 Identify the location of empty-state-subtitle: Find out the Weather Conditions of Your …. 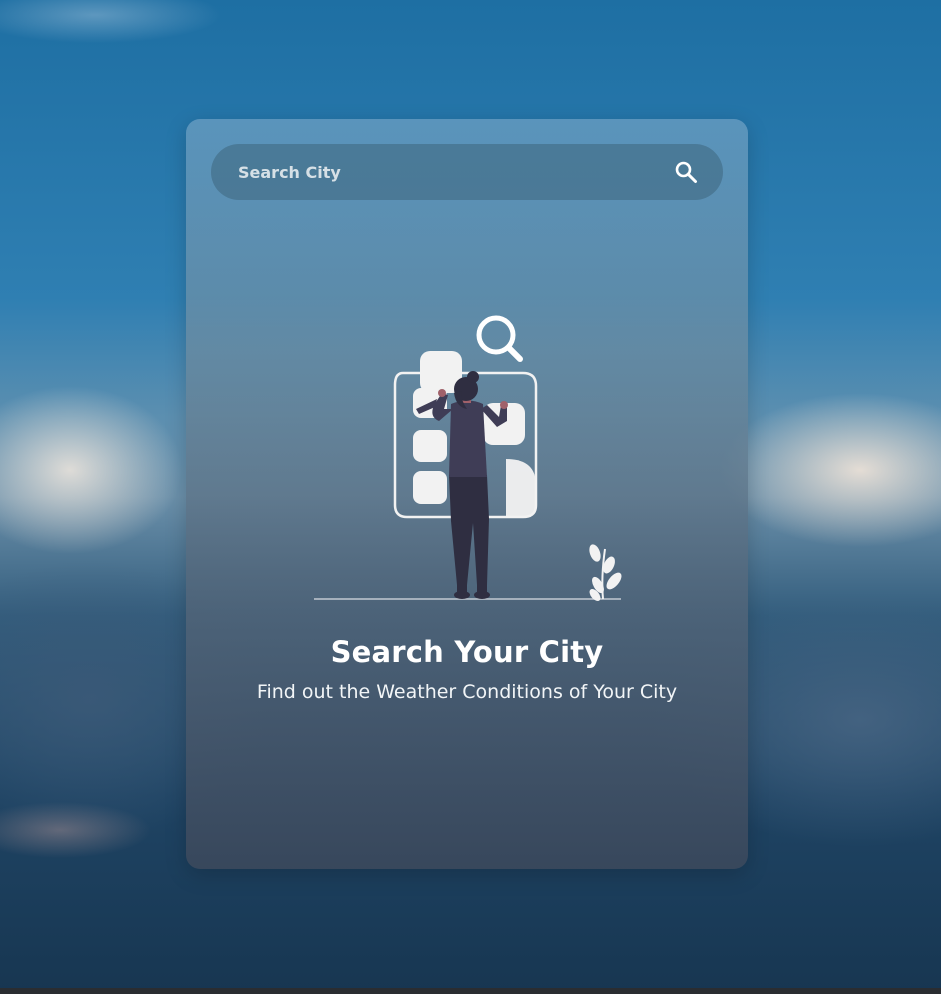
(467, 692).